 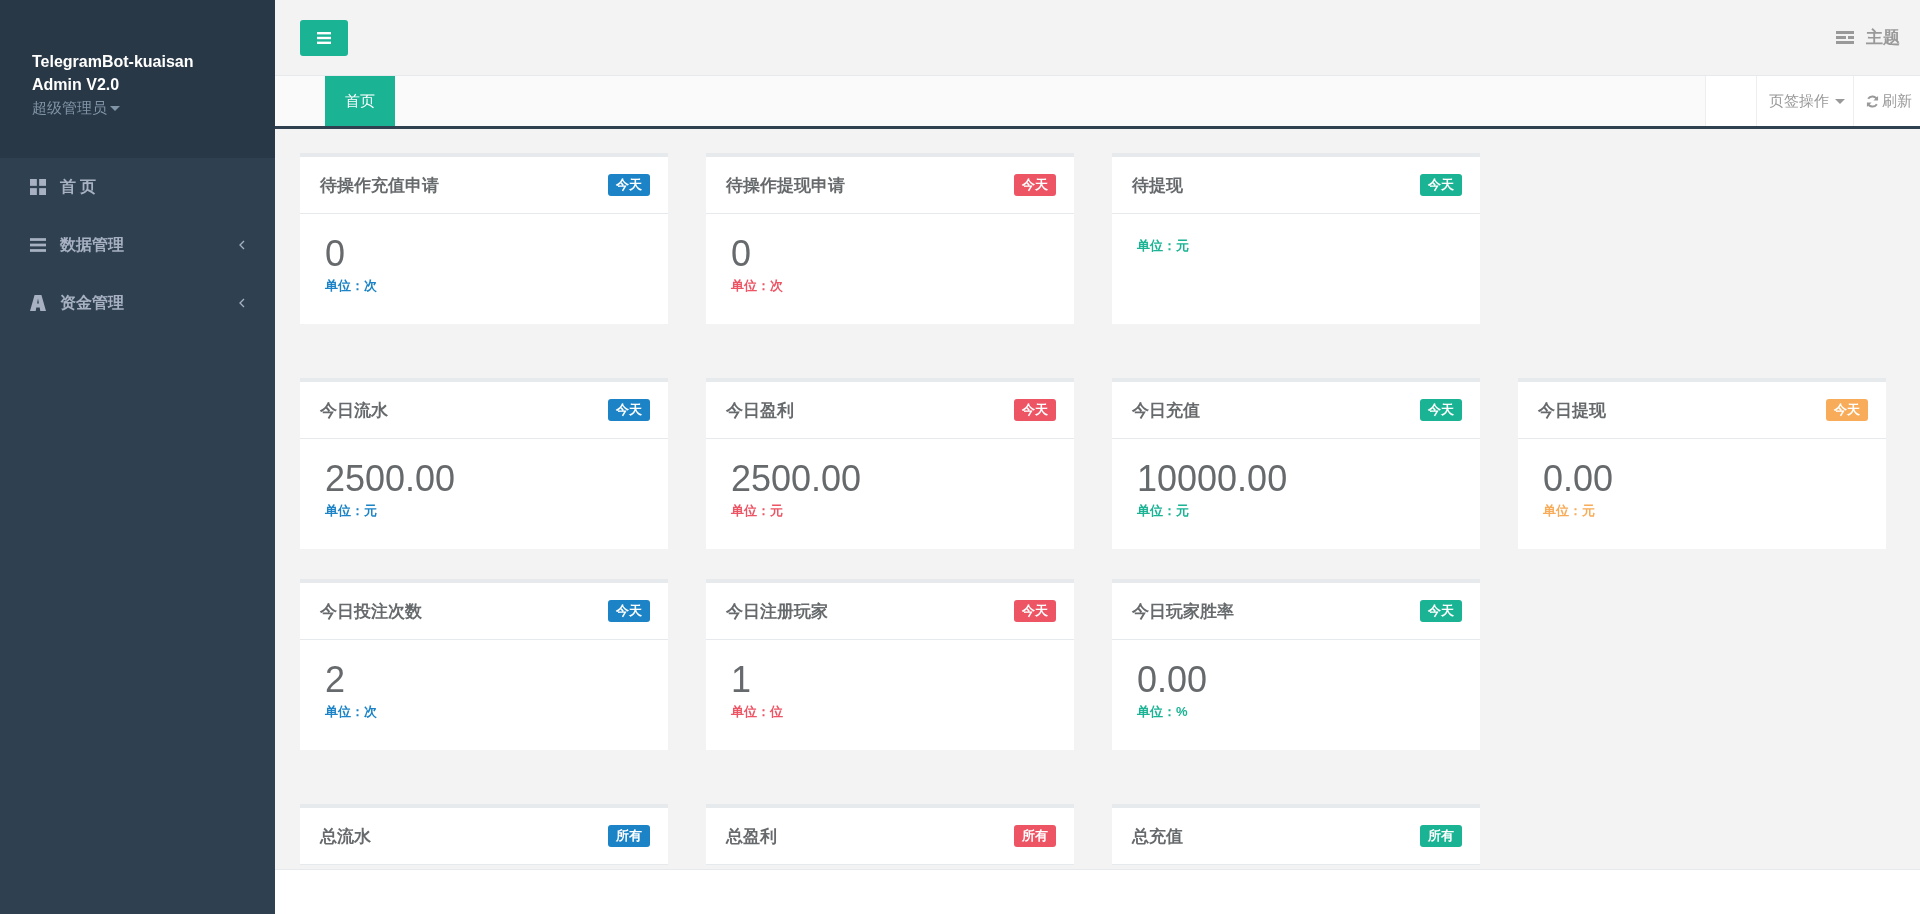 I want to click on refresh-button: 刷新, so click(x=1886, y=101).